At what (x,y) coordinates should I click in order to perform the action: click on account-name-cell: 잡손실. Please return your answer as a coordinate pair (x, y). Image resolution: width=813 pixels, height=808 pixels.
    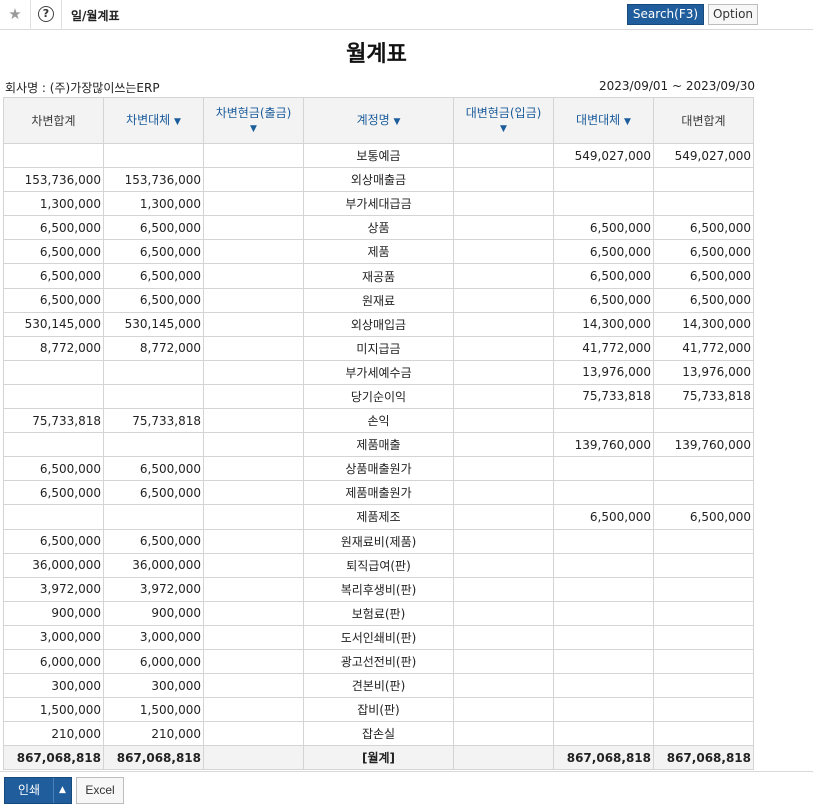
    Looking at the image, I should click on (378, 734).